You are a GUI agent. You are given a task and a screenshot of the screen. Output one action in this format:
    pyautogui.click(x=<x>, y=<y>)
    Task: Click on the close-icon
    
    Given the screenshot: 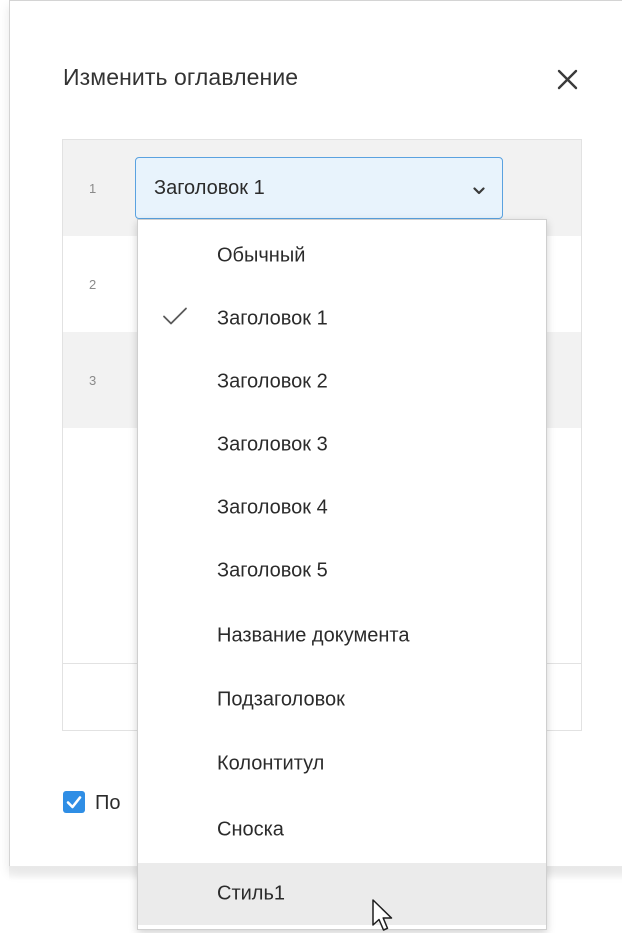 What is the action you would take?
    pyautogui.click(x=568, y=79)
    